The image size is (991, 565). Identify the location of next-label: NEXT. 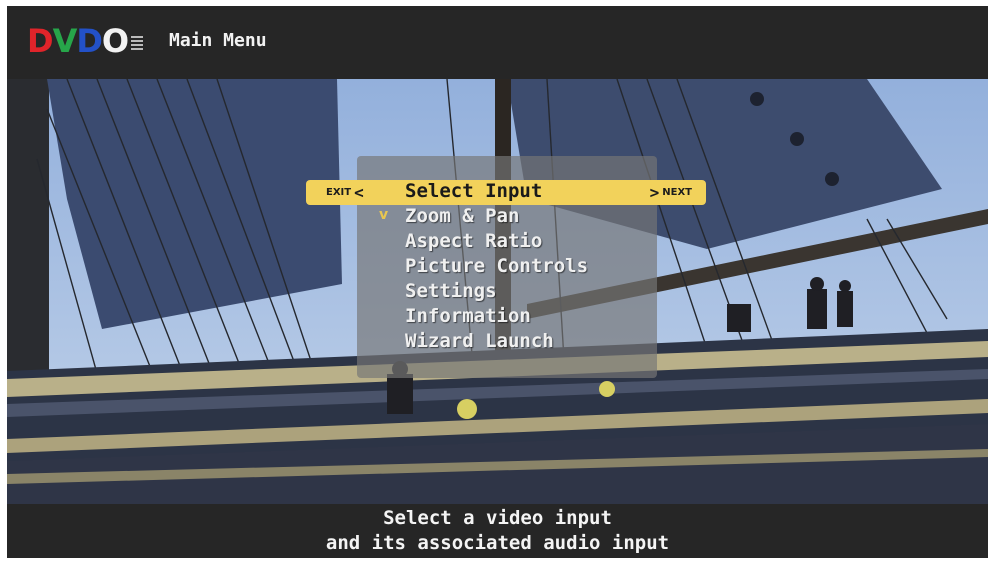
(677, 192).